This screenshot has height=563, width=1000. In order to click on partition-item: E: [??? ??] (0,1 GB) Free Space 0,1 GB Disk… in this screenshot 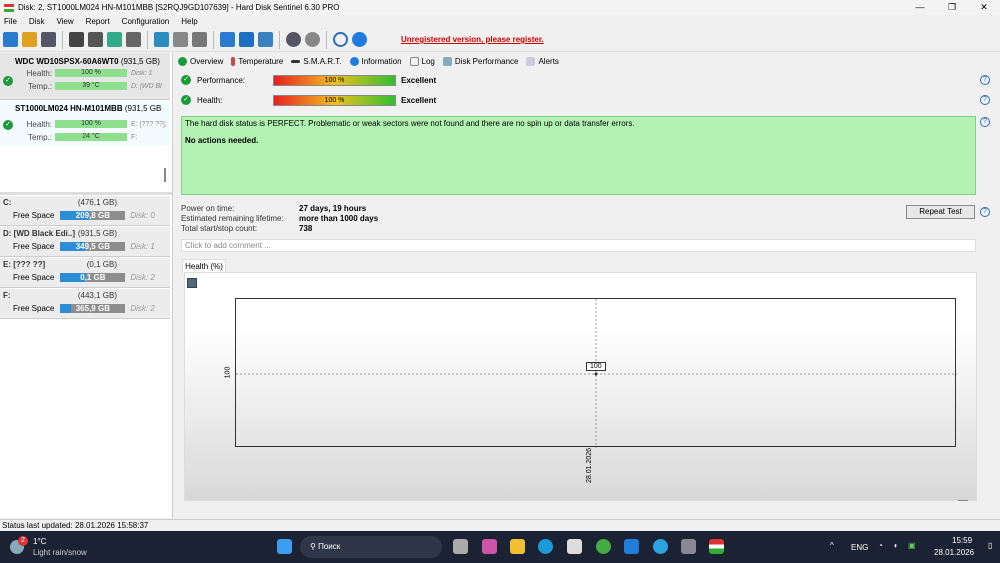, I will do `click(85, 273)`.